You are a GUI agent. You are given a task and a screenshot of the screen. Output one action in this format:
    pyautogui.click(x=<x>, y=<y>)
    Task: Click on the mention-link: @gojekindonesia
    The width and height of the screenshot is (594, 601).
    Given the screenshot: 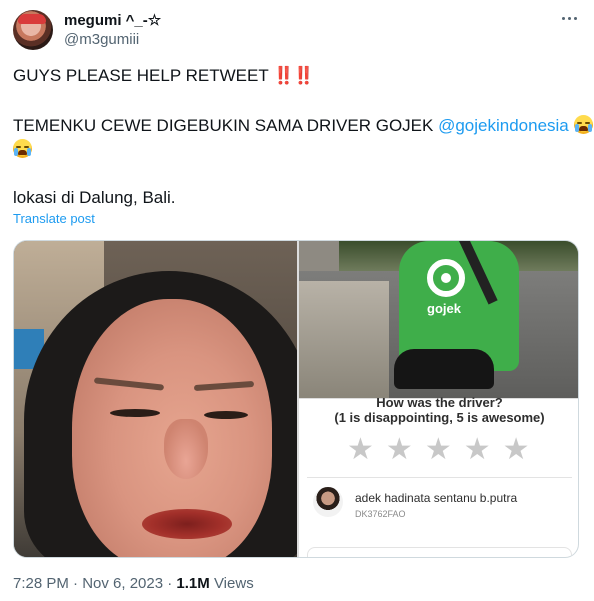 What is the action you would take?
    pyautogui.click(x=503, y=125)
    